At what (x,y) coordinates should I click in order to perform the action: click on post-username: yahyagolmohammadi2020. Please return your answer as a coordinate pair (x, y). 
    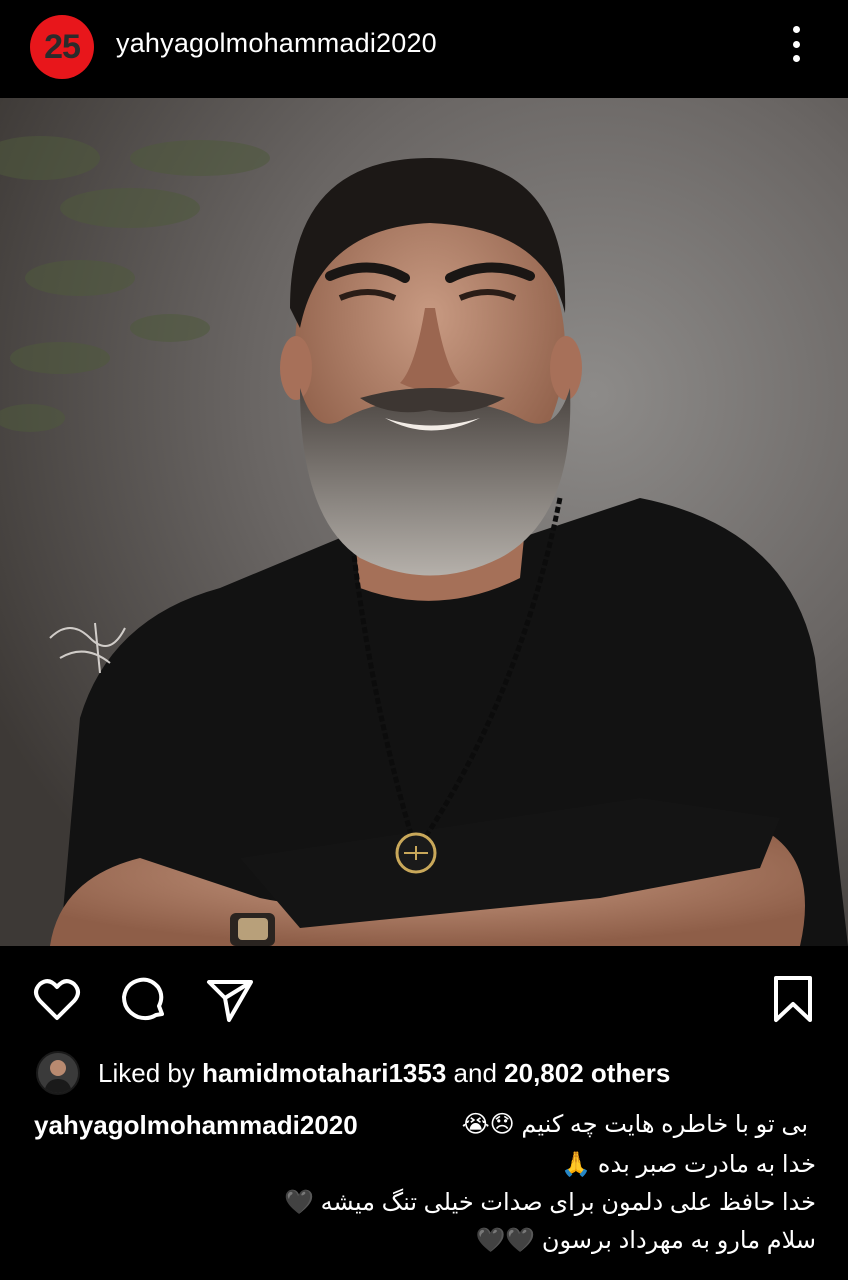
    Looking at the image, I should click on (276, 43).